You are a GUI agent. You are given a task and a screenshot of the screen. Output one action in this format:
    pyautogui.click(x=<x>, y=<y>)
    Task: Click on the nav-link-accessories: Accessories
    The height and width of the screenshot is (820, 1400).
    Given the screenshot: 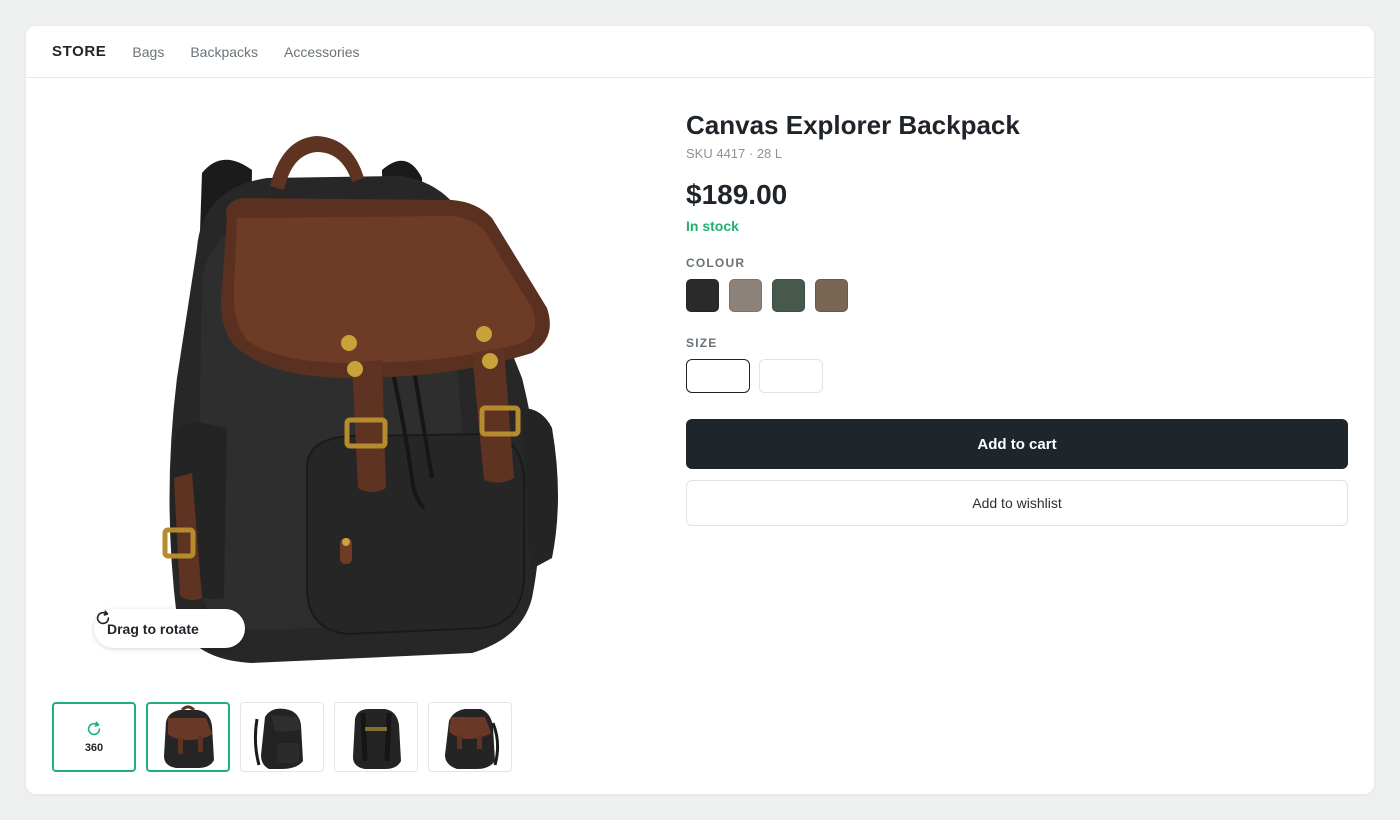 What is the action you would take?
    pyautogui.click(x=321, y=52)
    